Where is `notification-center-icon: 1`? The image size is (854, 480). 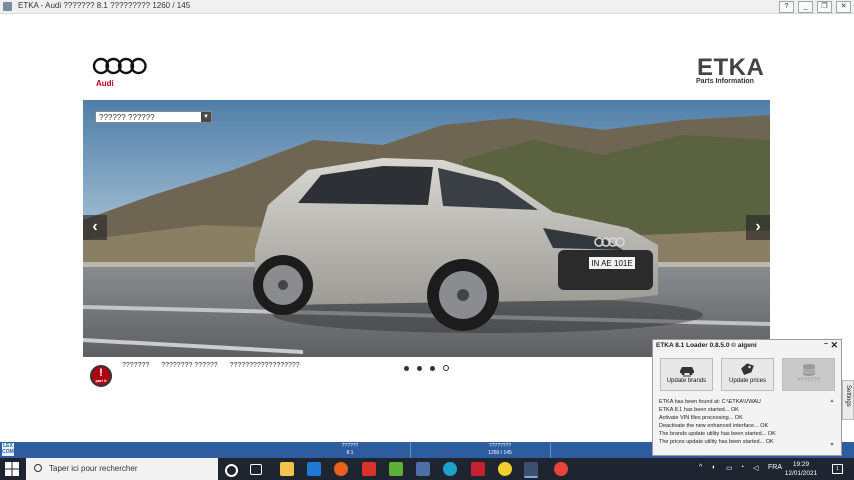 notification-center-icon: 1 is located at coordinates (837, 469).